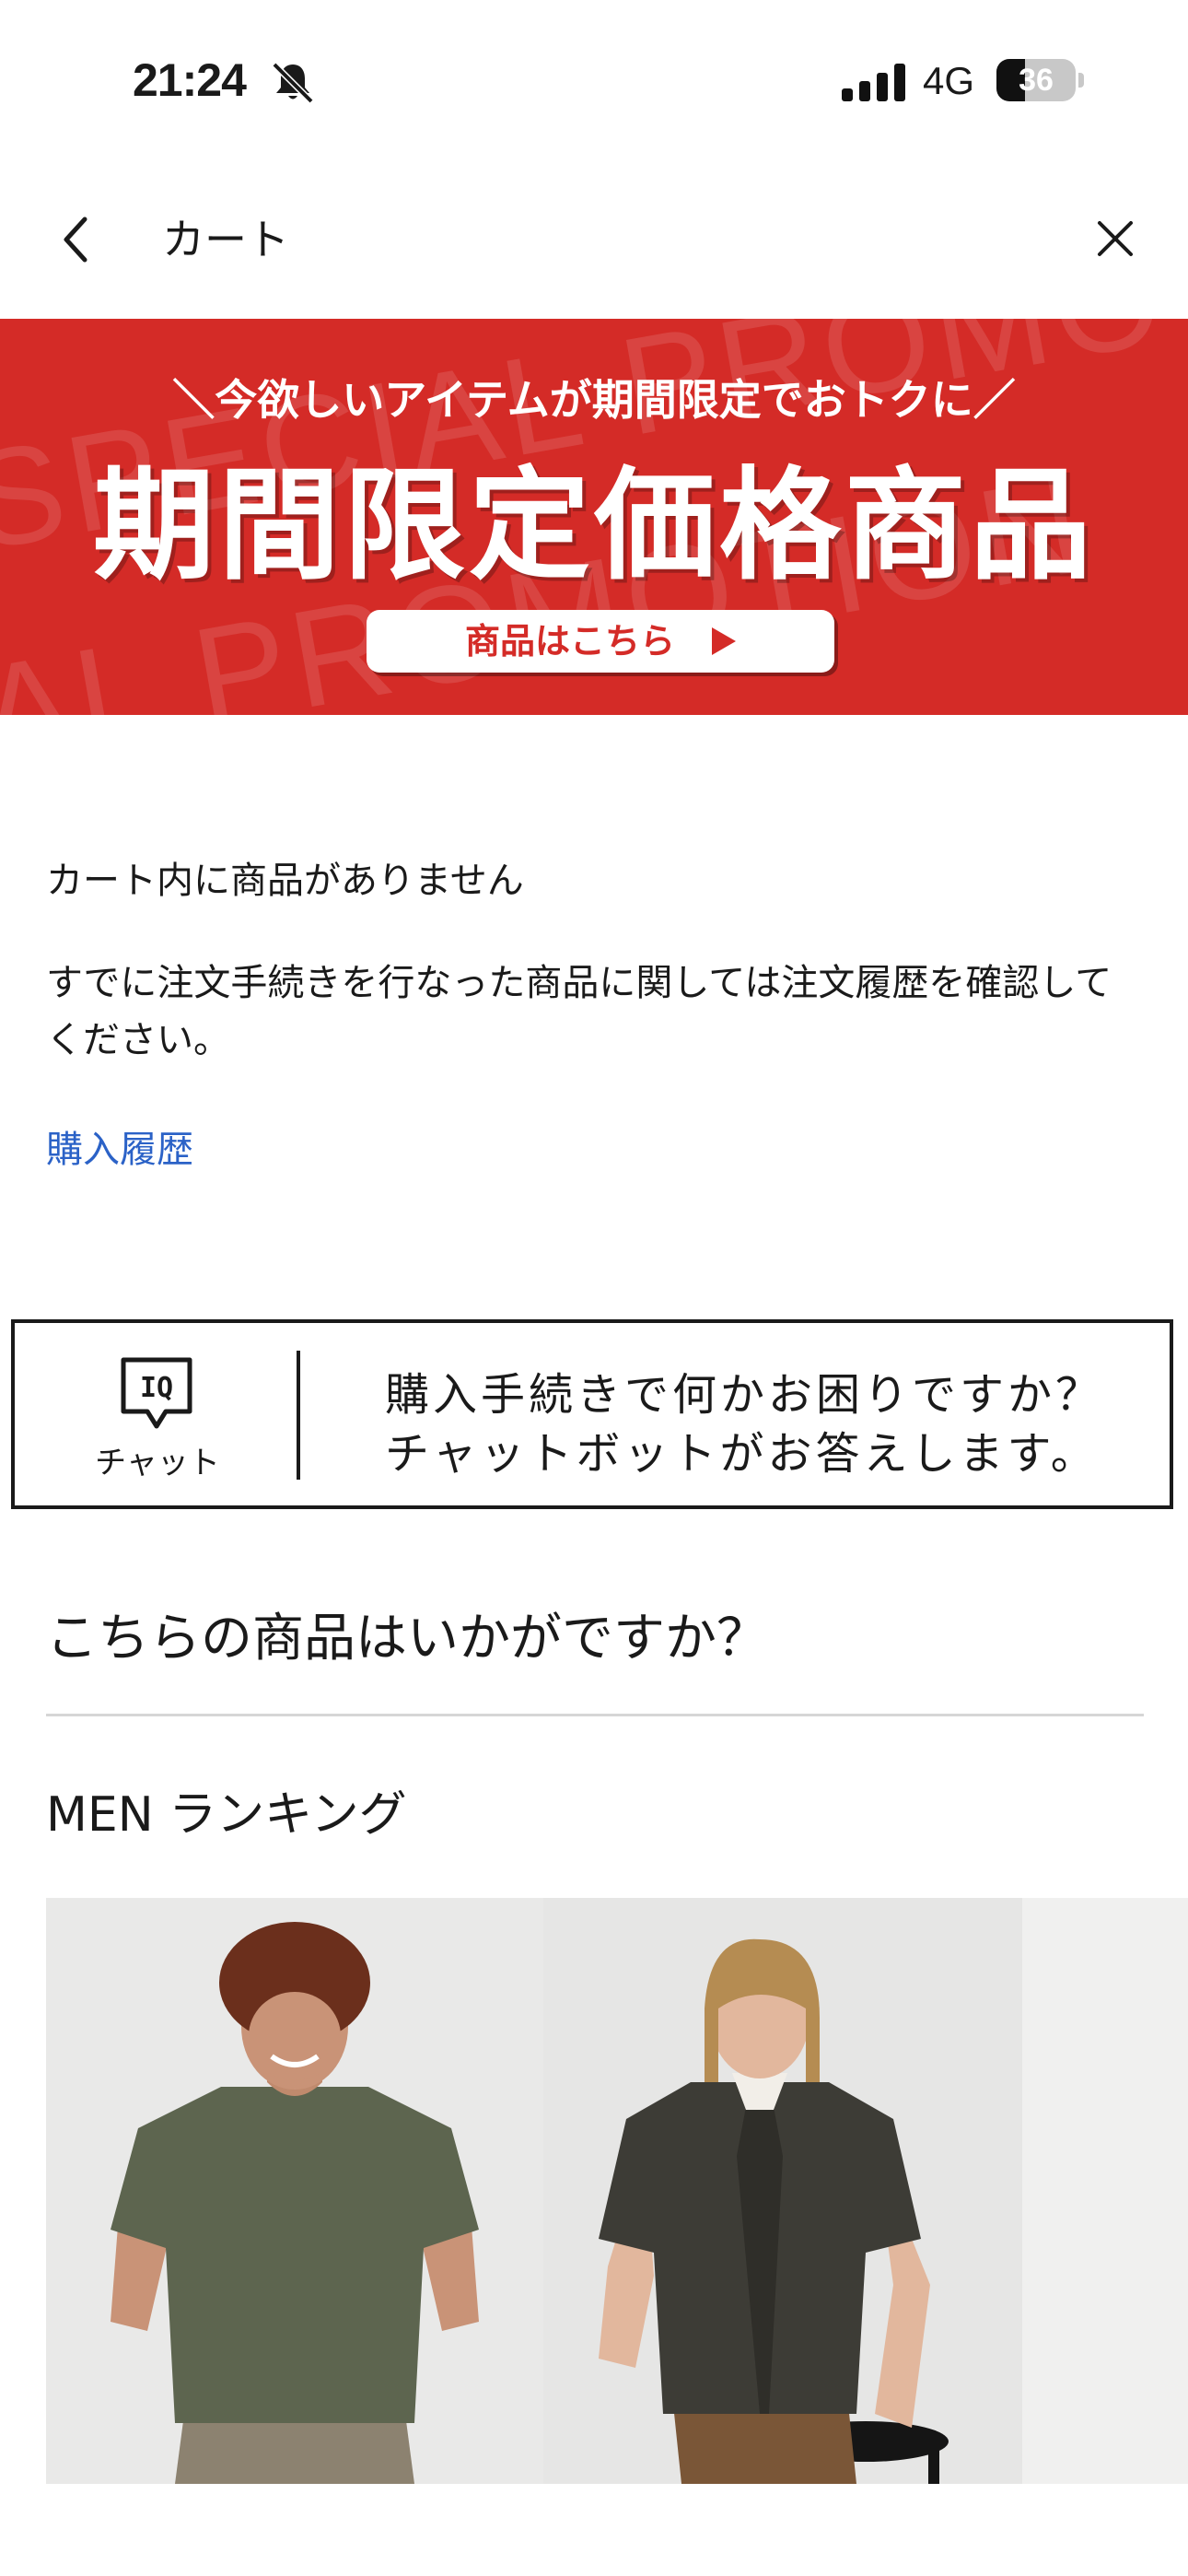 The height and width of the screenshot is (2576, 1188). Describe the element at coordinates (873, 82) in the screenshot. I see `signal-icon` at that location.